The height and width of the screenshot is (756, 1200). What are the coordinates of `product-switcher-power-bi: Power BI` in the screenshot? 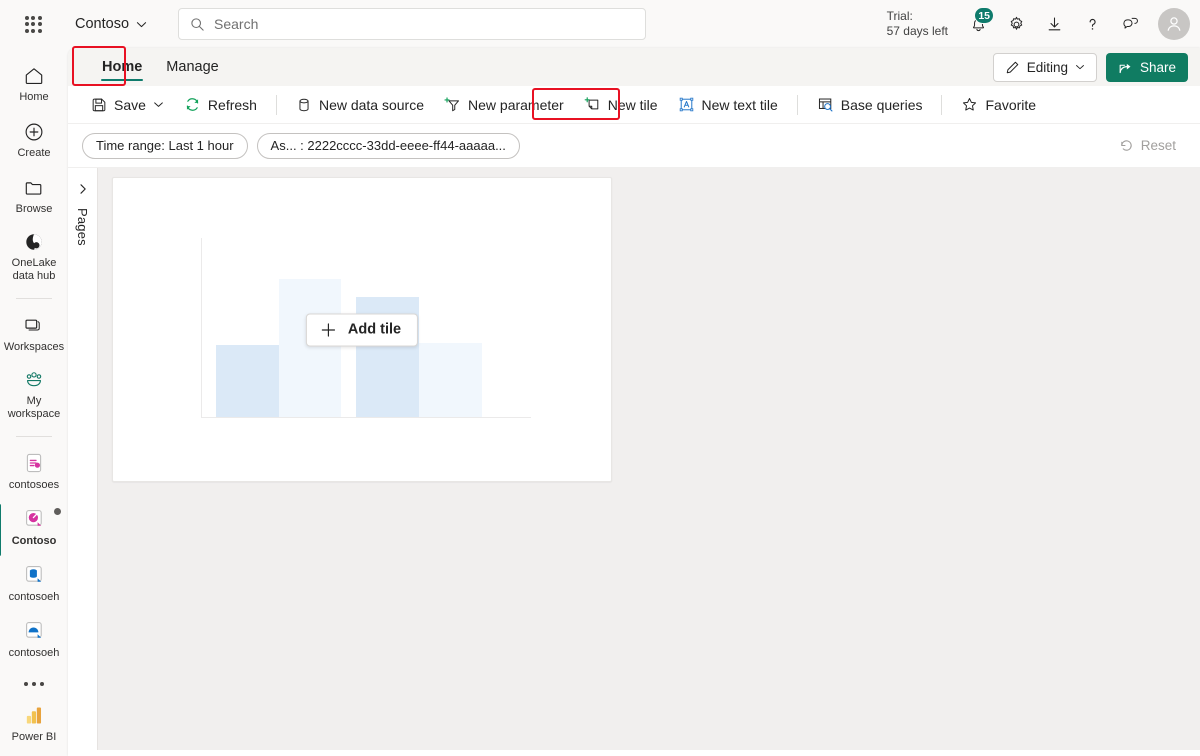 It's located at (34, 724).